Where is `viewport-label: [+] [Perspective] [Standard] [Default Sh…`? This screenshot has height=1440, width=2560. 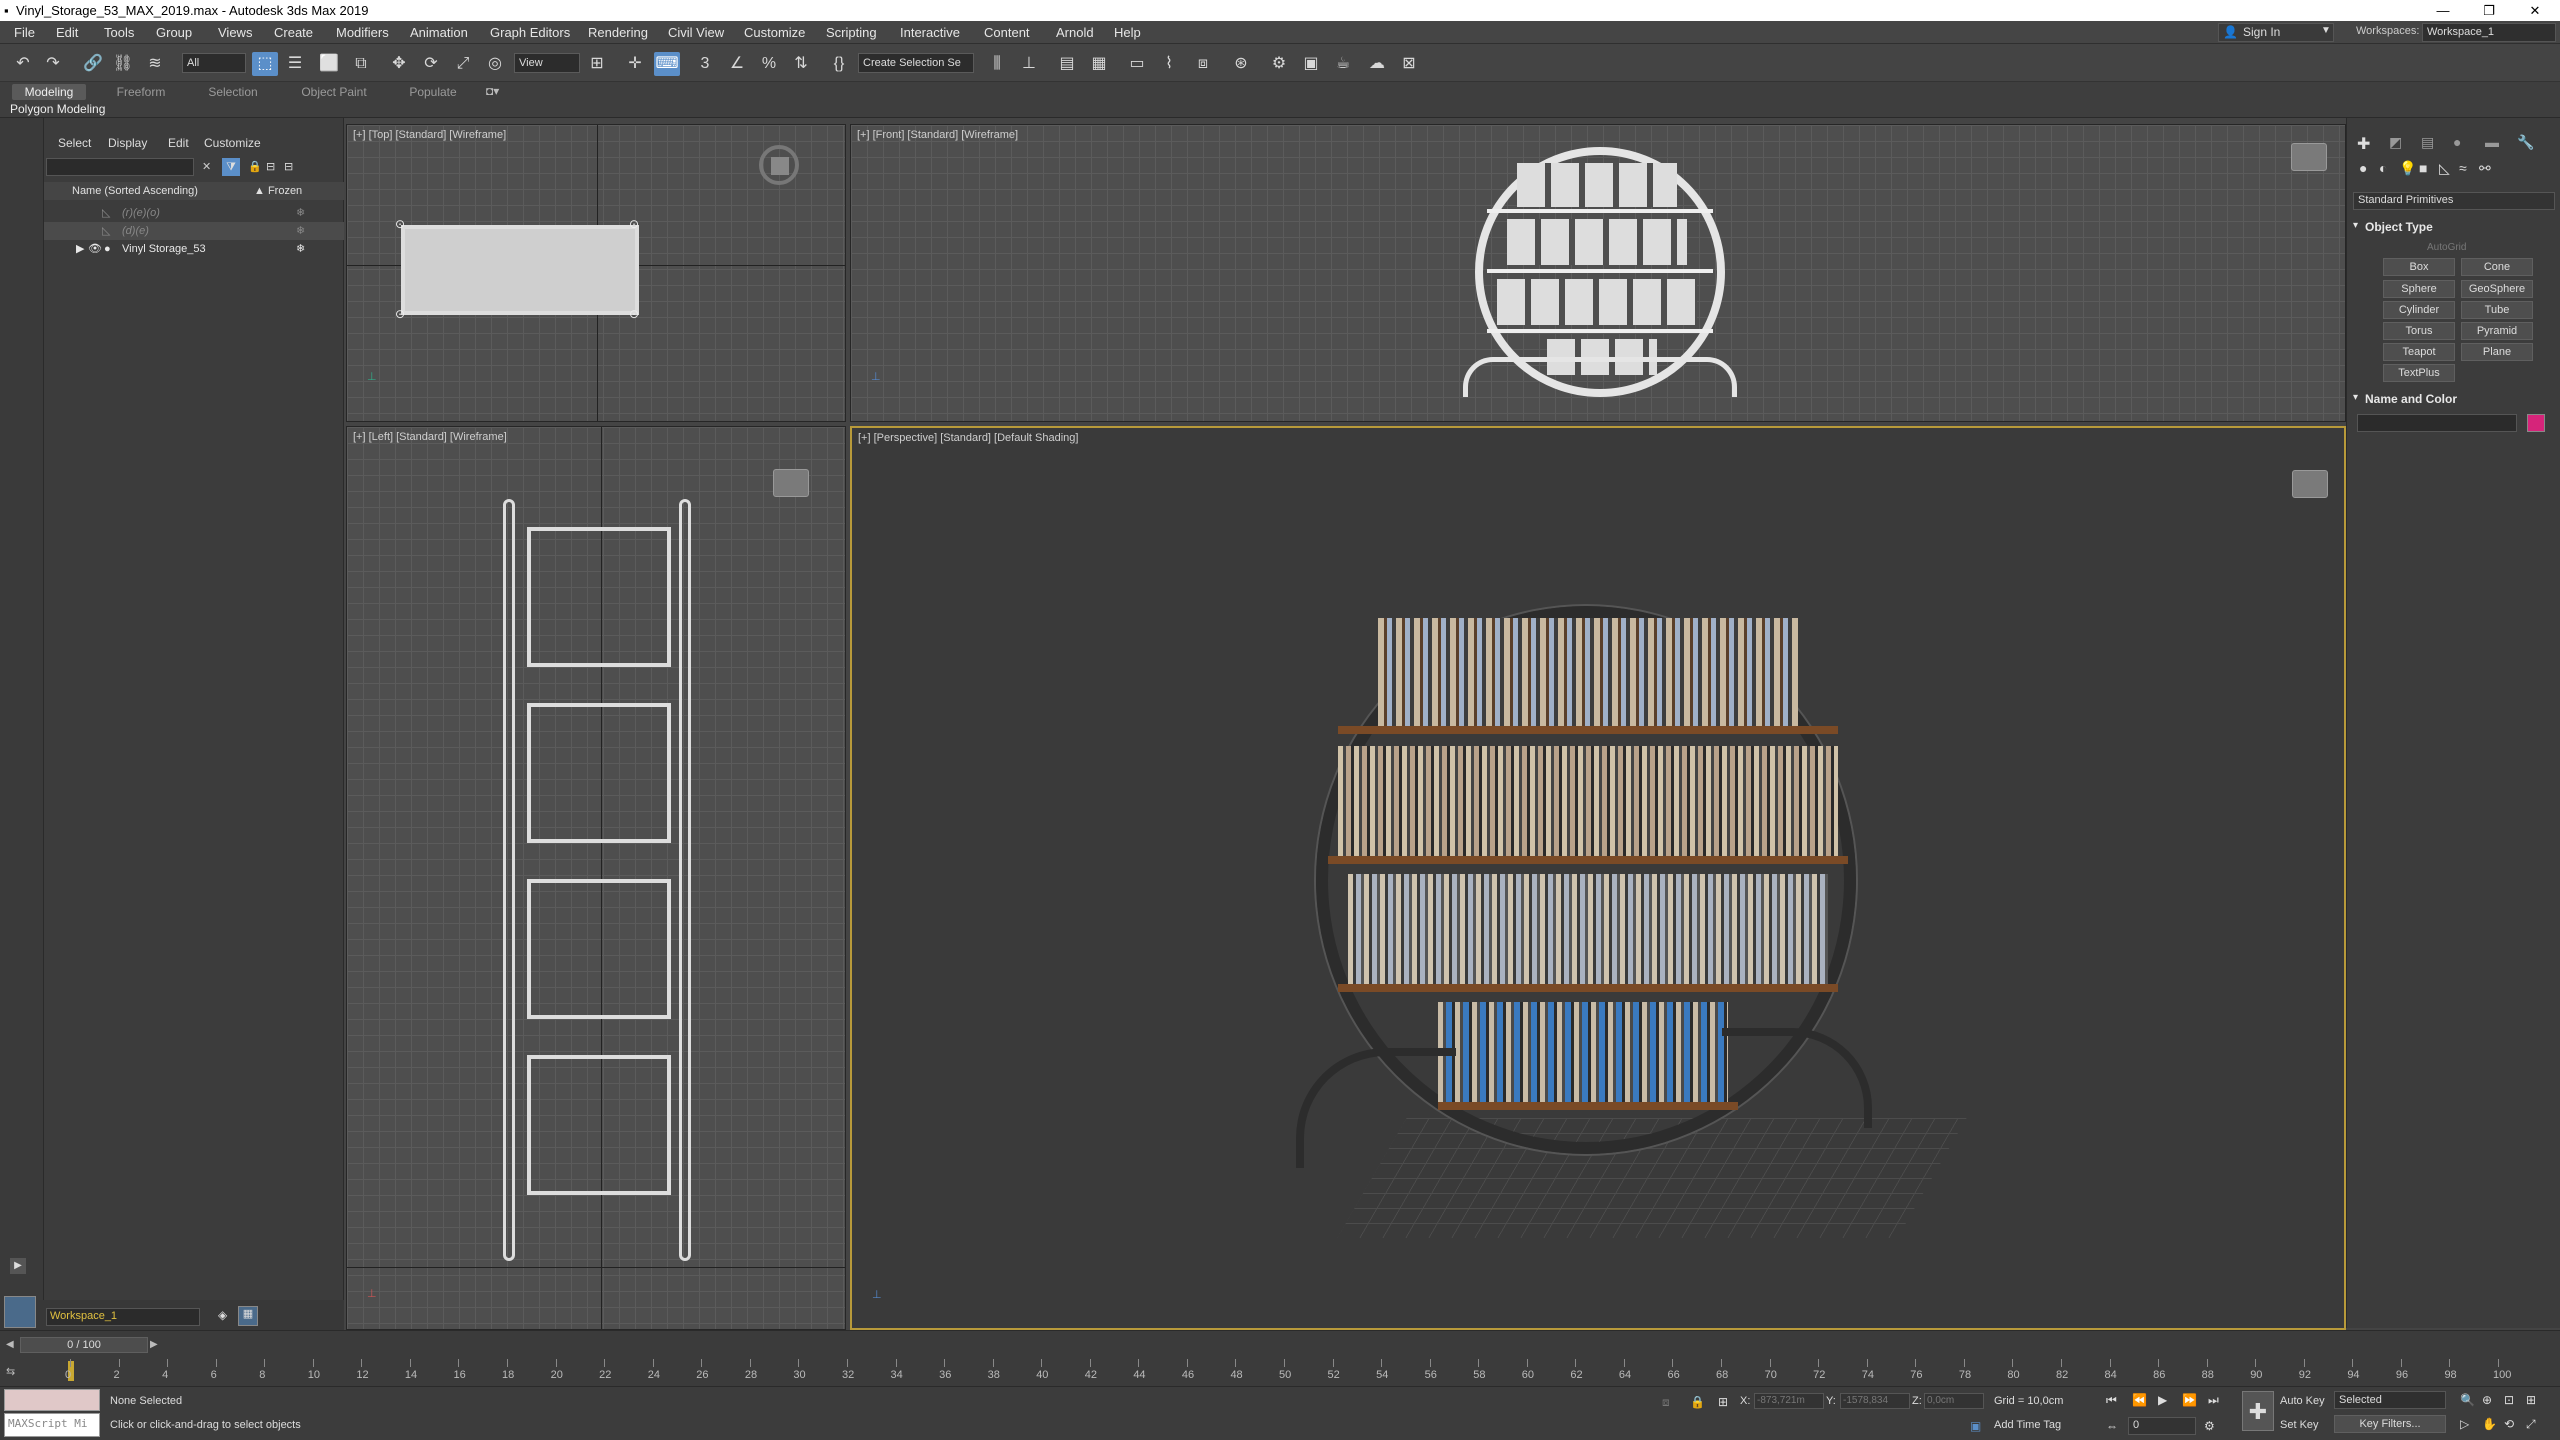 viewport-label: [+] [Perspective] [Standard] [Default Sh… is located at coordinates (968, 438).